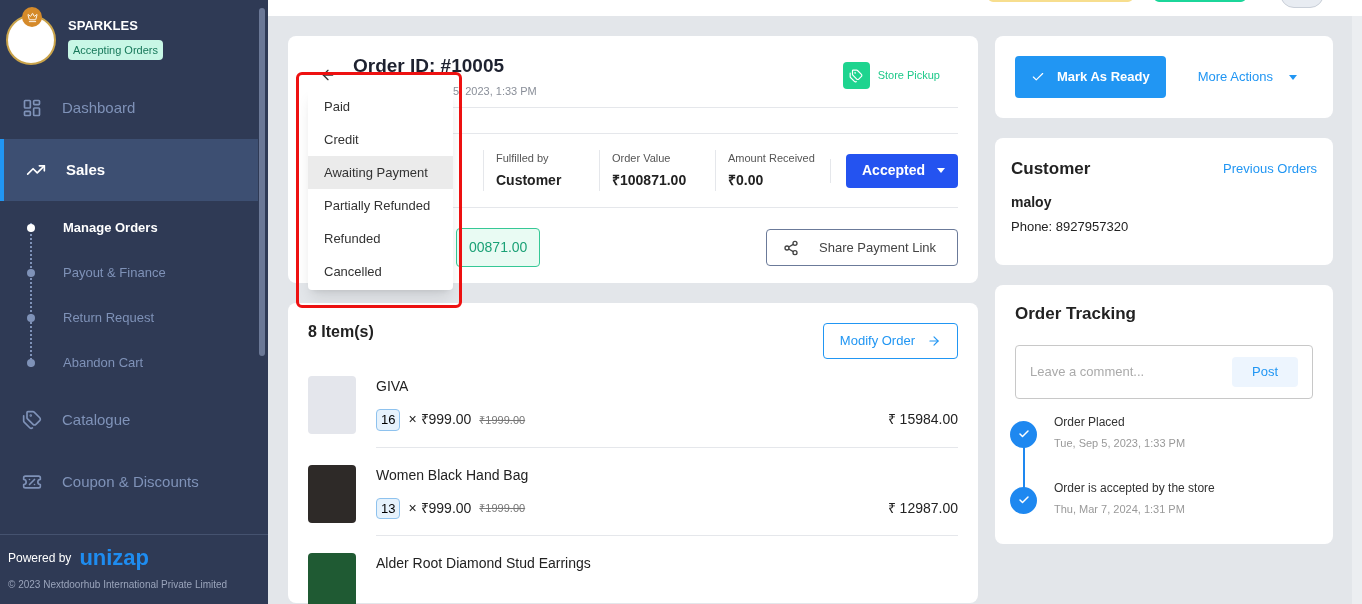 This screenshot has width=1362, height=604. What do you see at coordinates (746, 181) in the screenshot?
I see `stat-value: ₹0.00` at bounding box center [746, 181].